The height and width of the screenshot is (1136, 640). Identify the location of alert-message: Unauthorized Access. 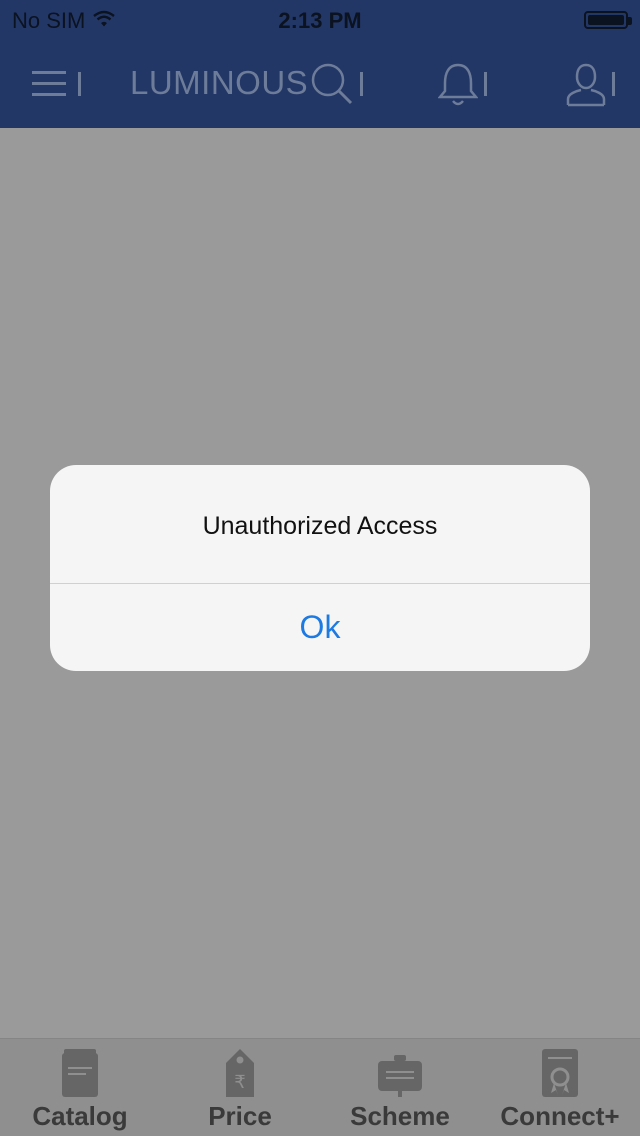
(320, 526).